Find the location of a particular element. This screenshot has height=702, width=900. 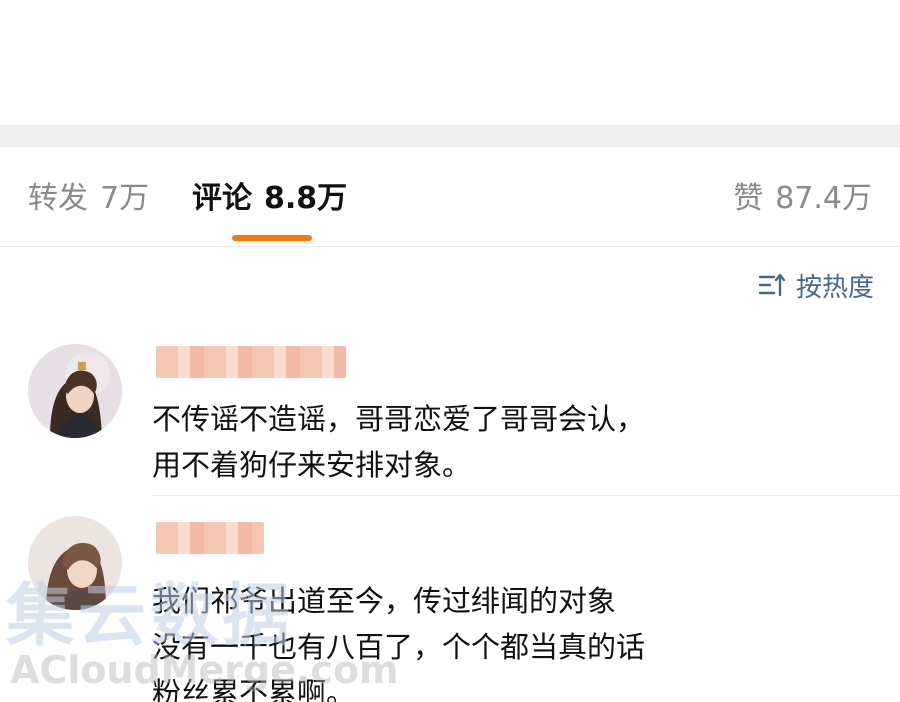

comment-separator is located at coordinates (526, 495).